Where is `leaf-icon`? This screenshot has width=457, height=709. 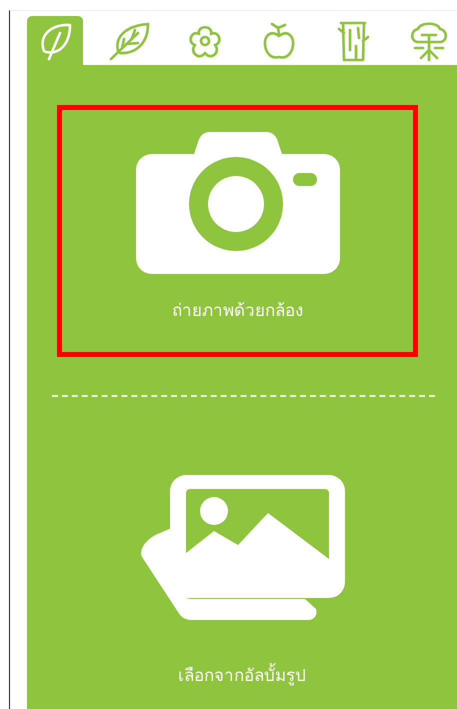
leaf-icon is located at coordinates (130, 40).